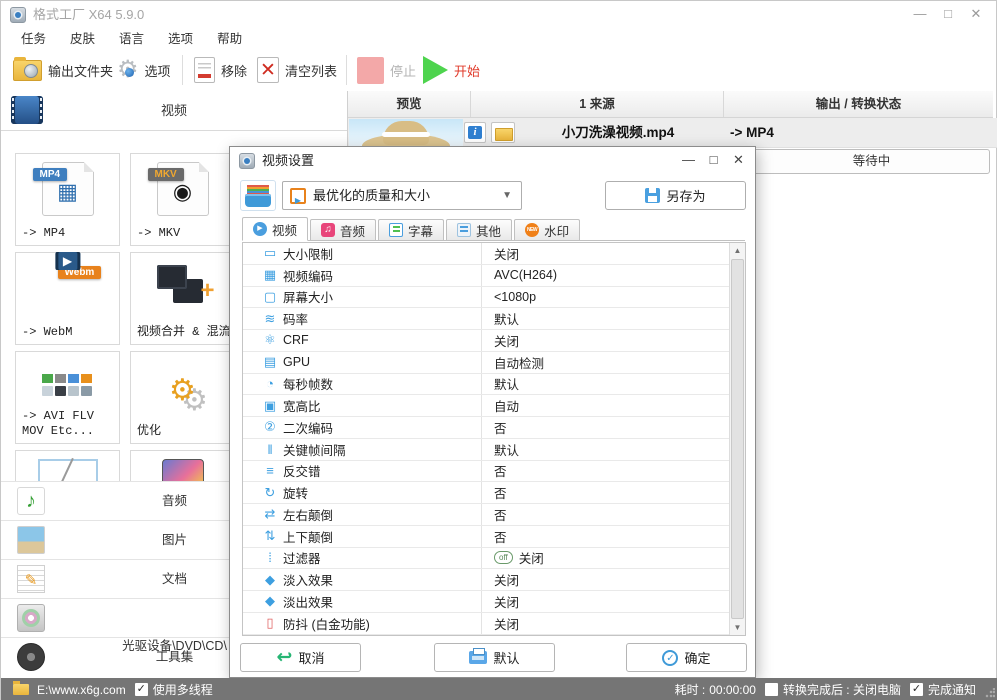  What do you see at coordinates (229, 39) in the screenshot?
I see `menu-item: 帮助` at bounding box center [229, 39].